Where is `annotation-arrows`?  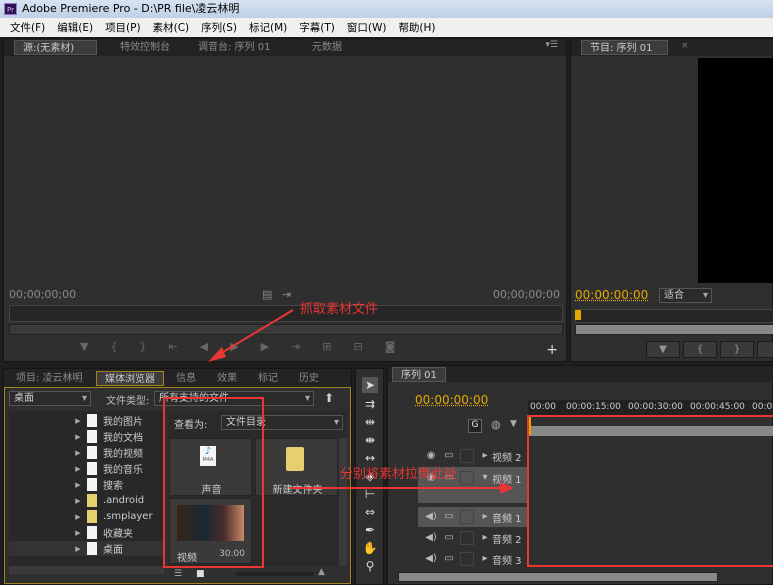
annotation-arrows is located at coordinates (361, 401).